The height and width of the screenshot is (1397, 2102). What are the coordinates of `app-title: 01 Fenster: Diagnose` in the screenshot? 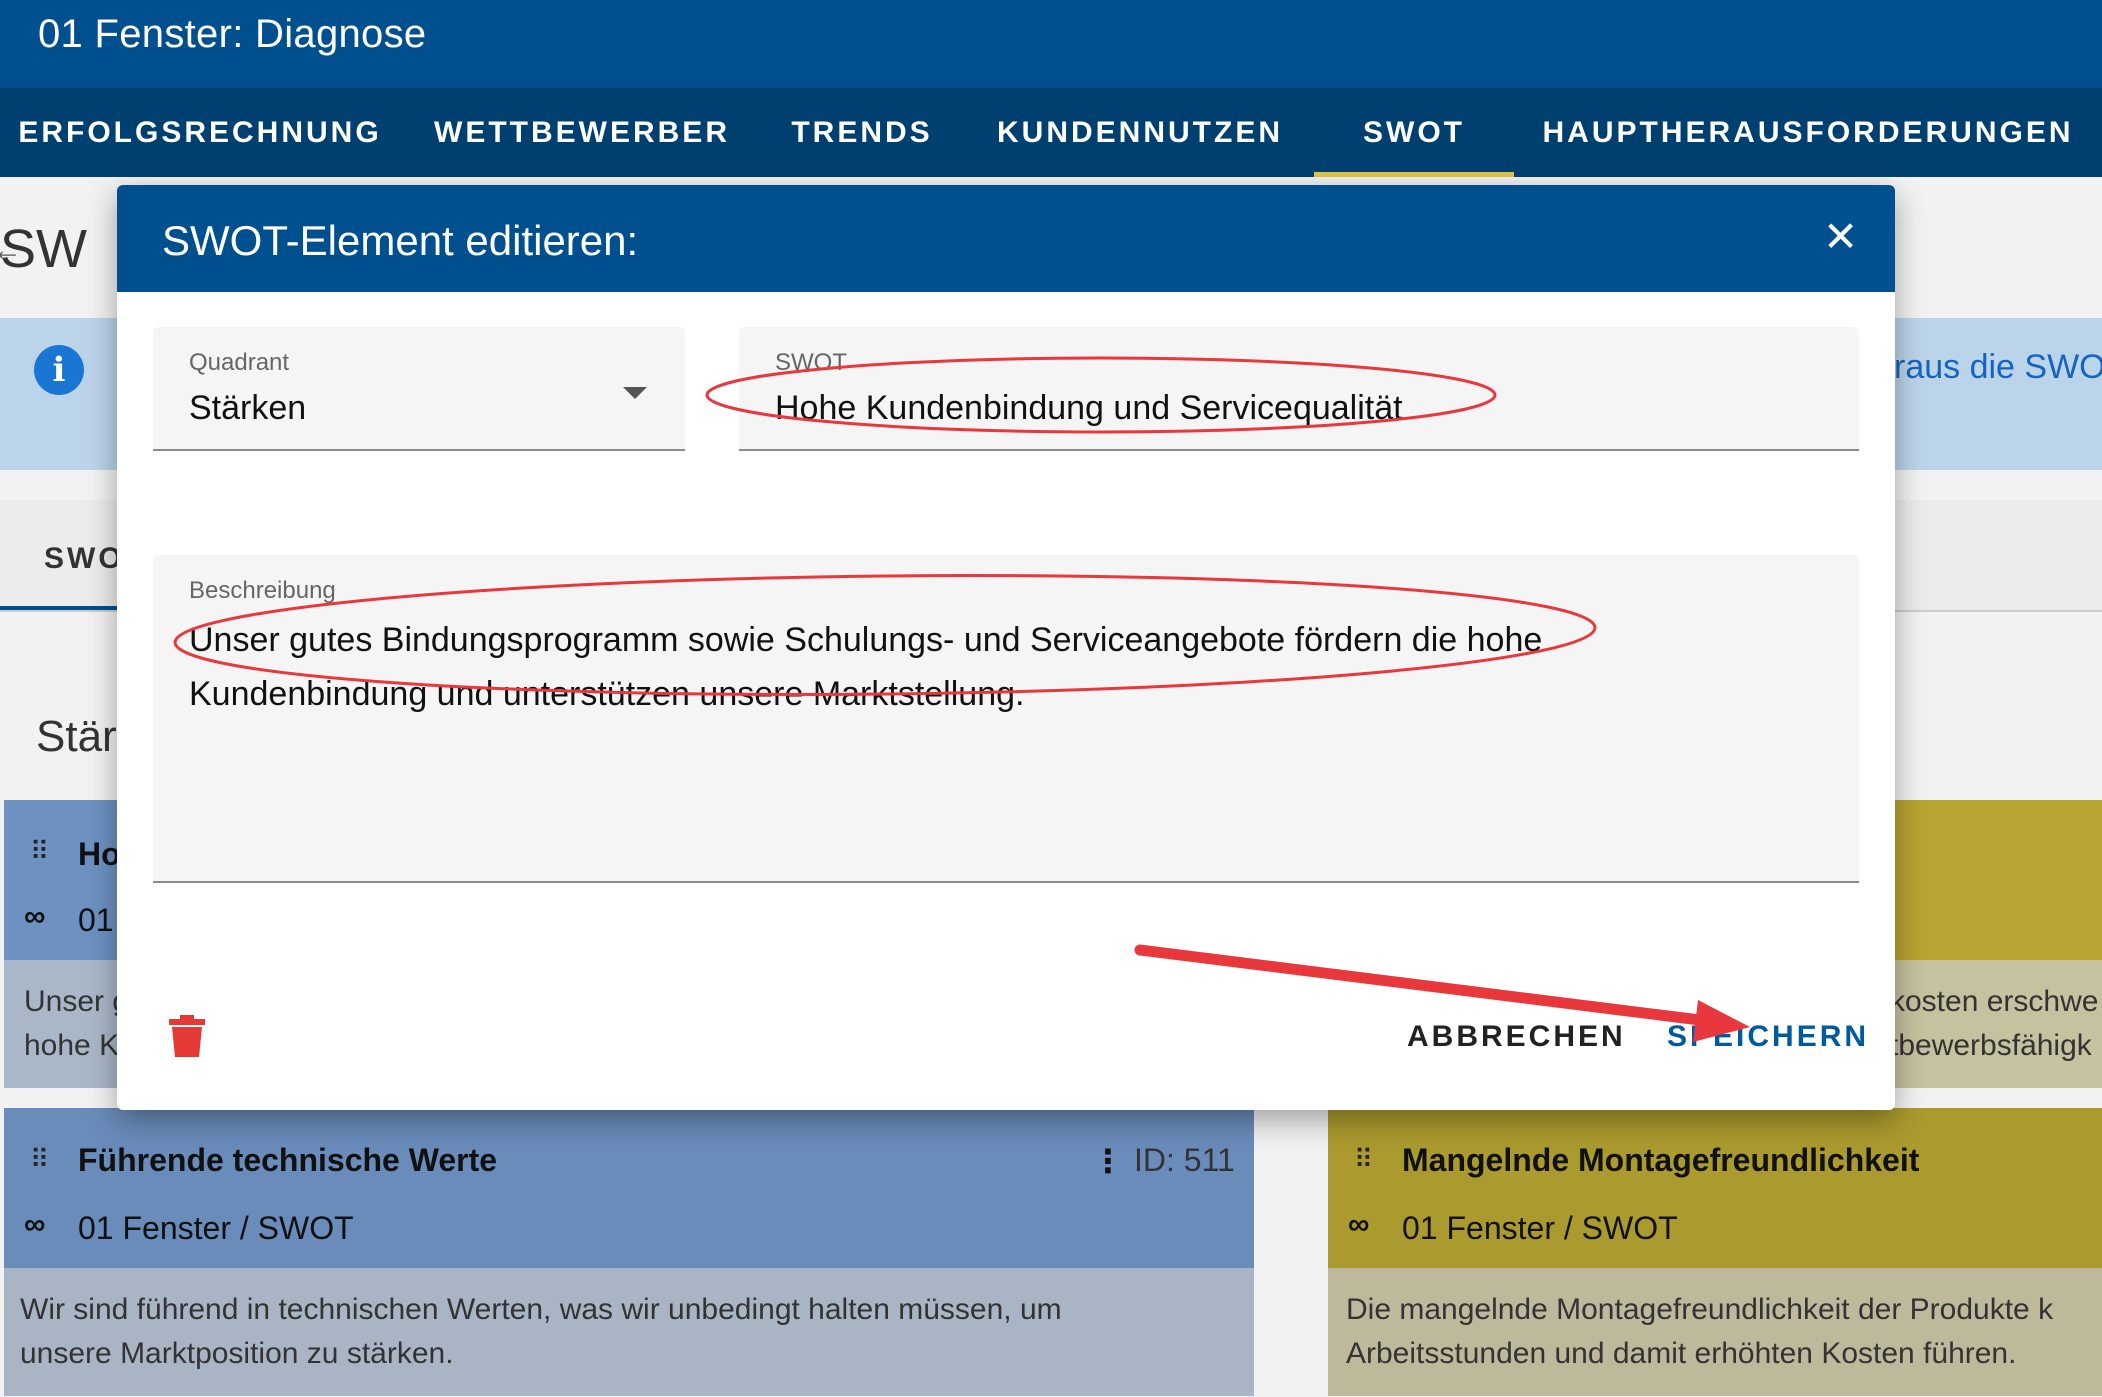 It's located at (1051, 44).